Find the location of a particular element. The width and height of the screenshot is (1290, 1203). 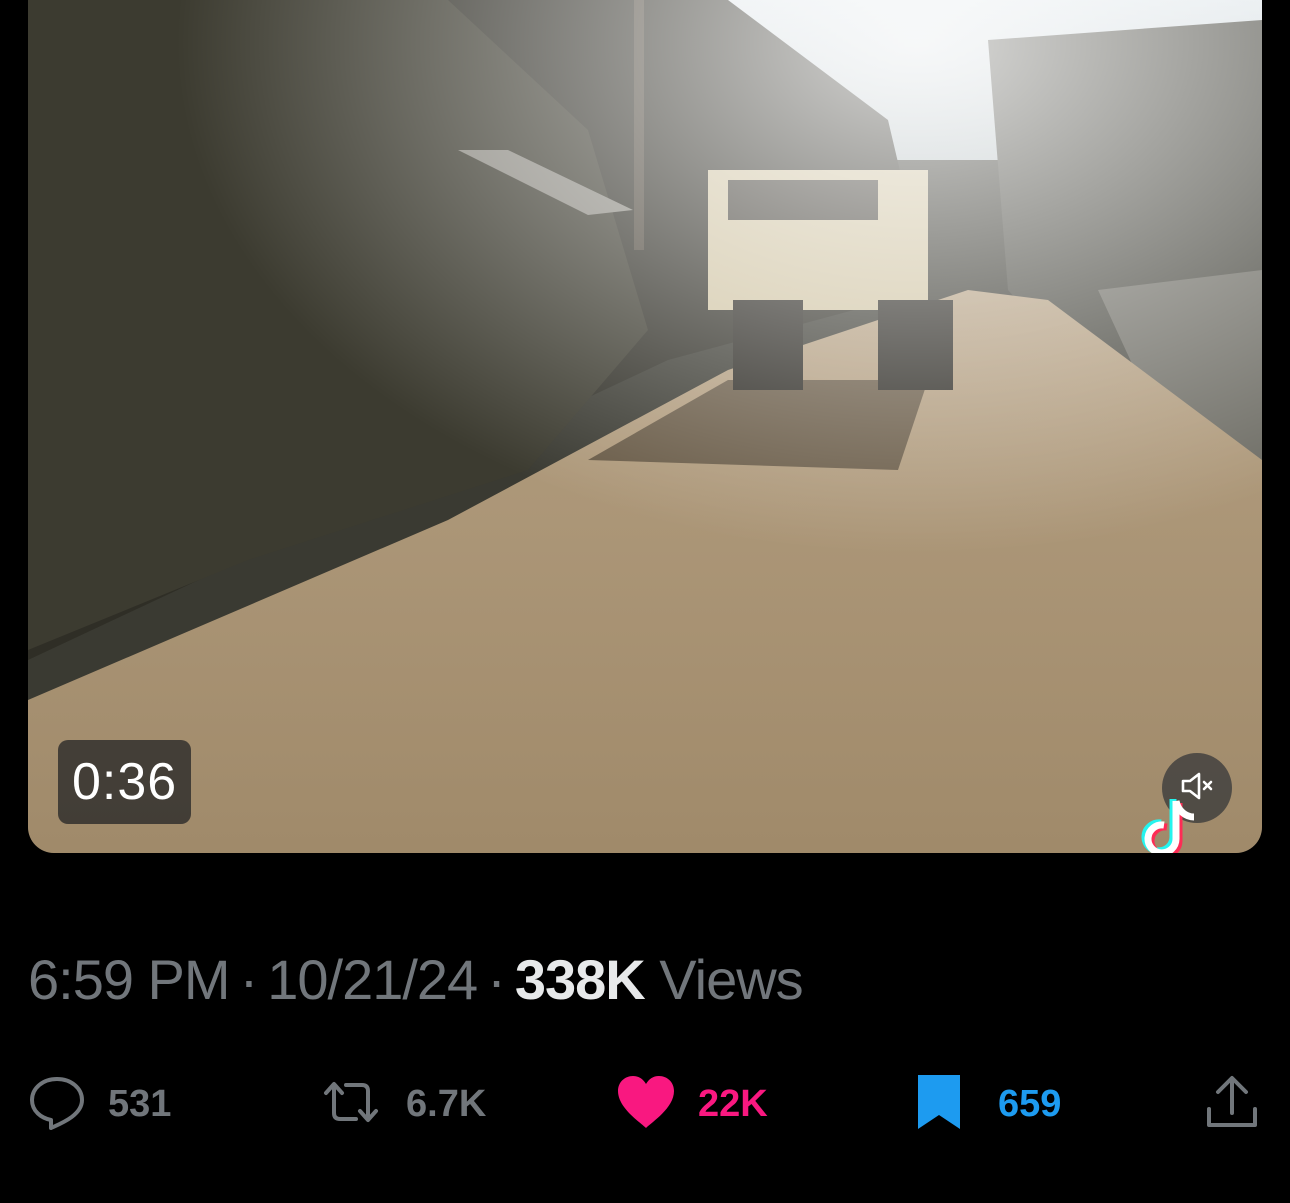

share-upload-icon is located at coordinates (1232, 1104).